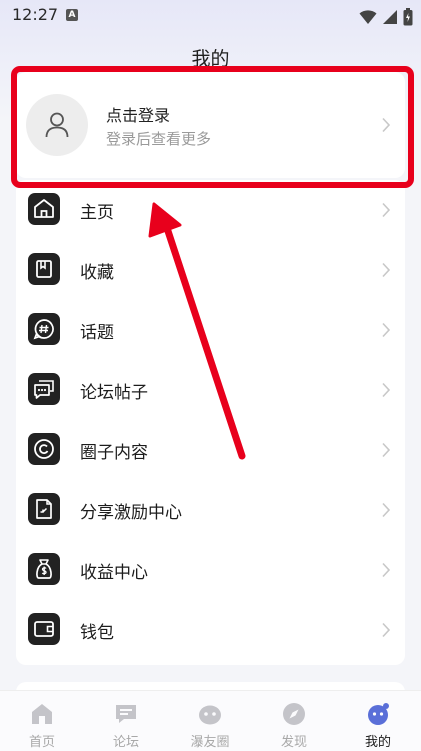  What do you see at coordinates (210, 715) in the screenshot?
I see `moments-nav-icon` at bounding box center [210, 715].